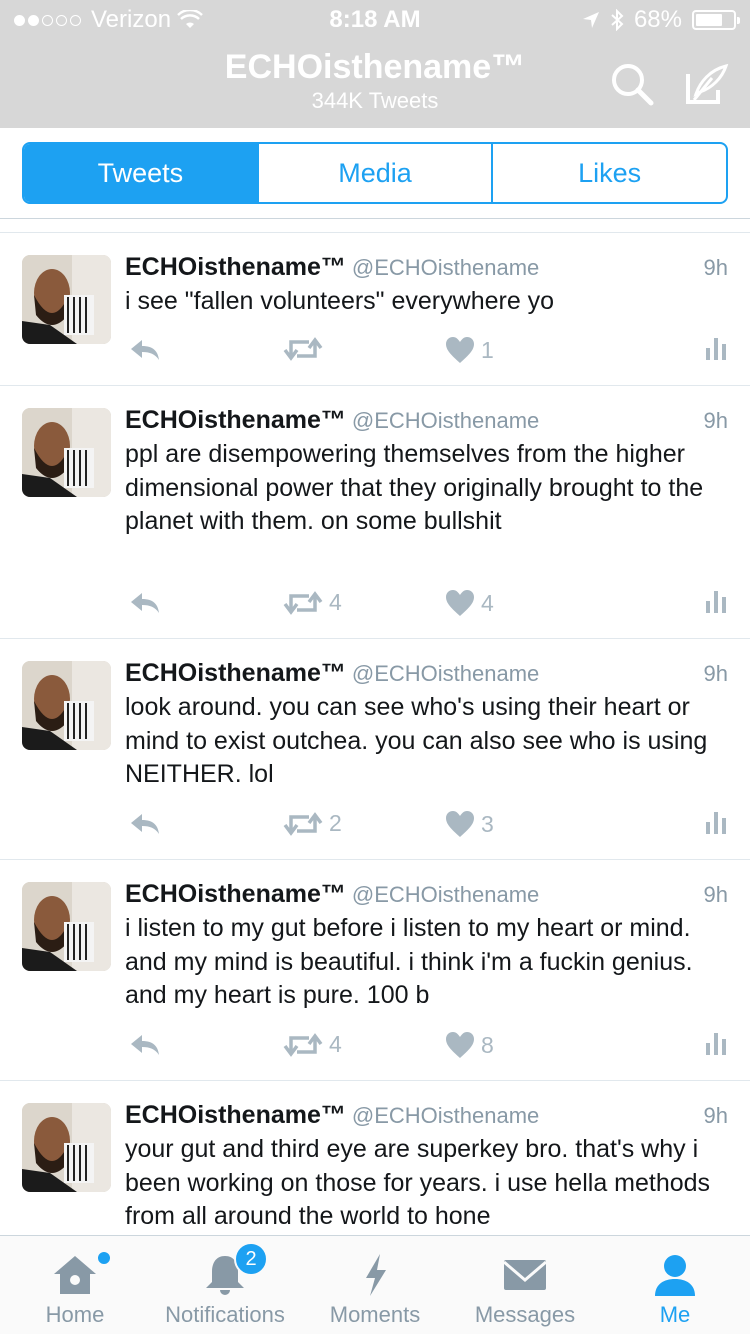 This screenshot has width=750, height=1335. What do you see at coordinates (525, 1275) in the screenshot?
I see `envelope-icon` at bounding box center [525, 1275].